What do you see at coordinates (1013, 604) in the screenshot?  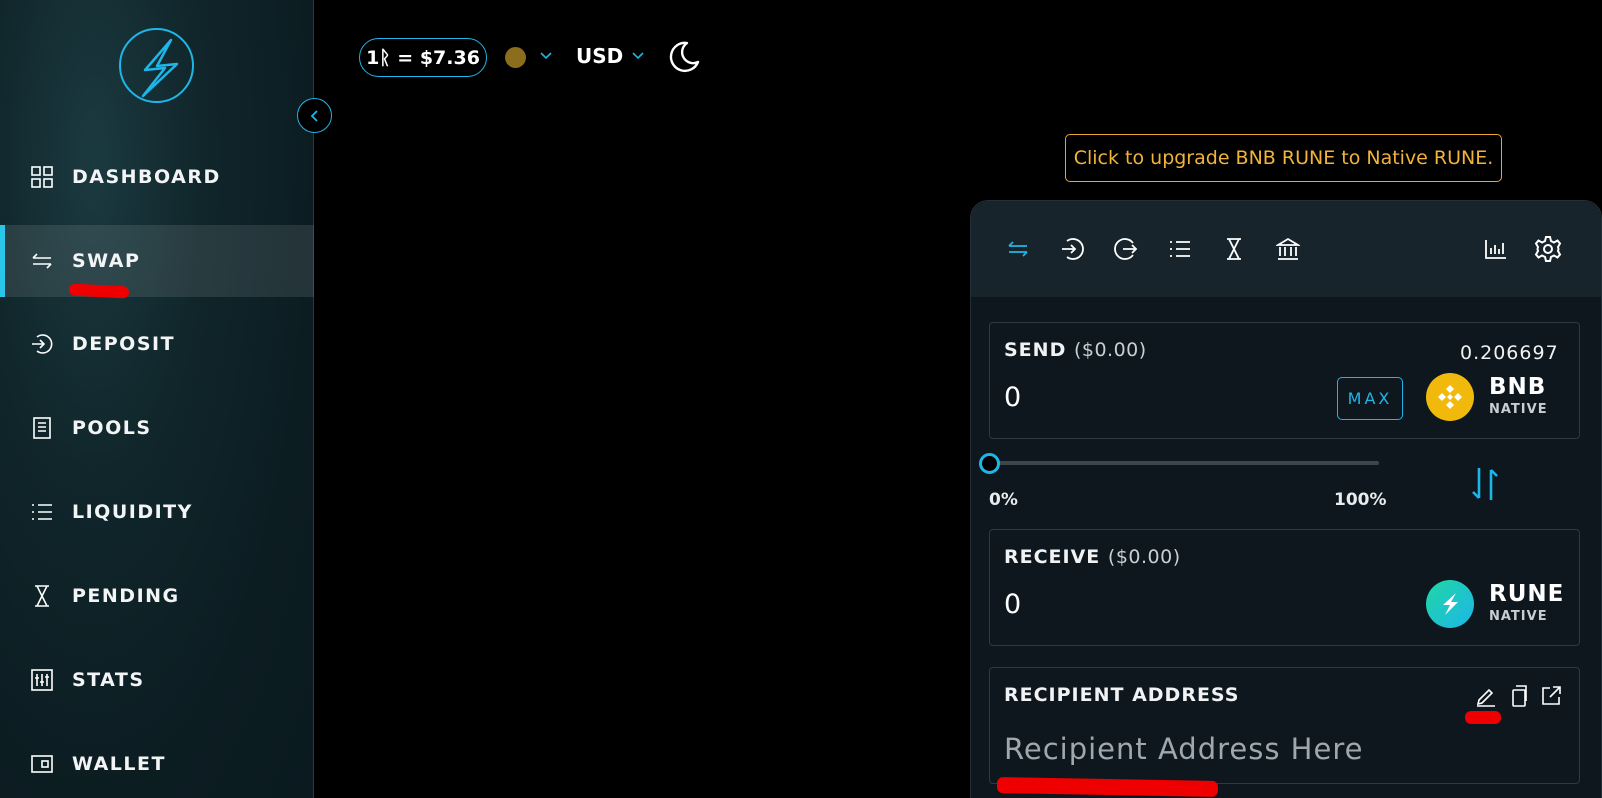 I see `receive-amount: 0` at bounding box center [1013, 604].